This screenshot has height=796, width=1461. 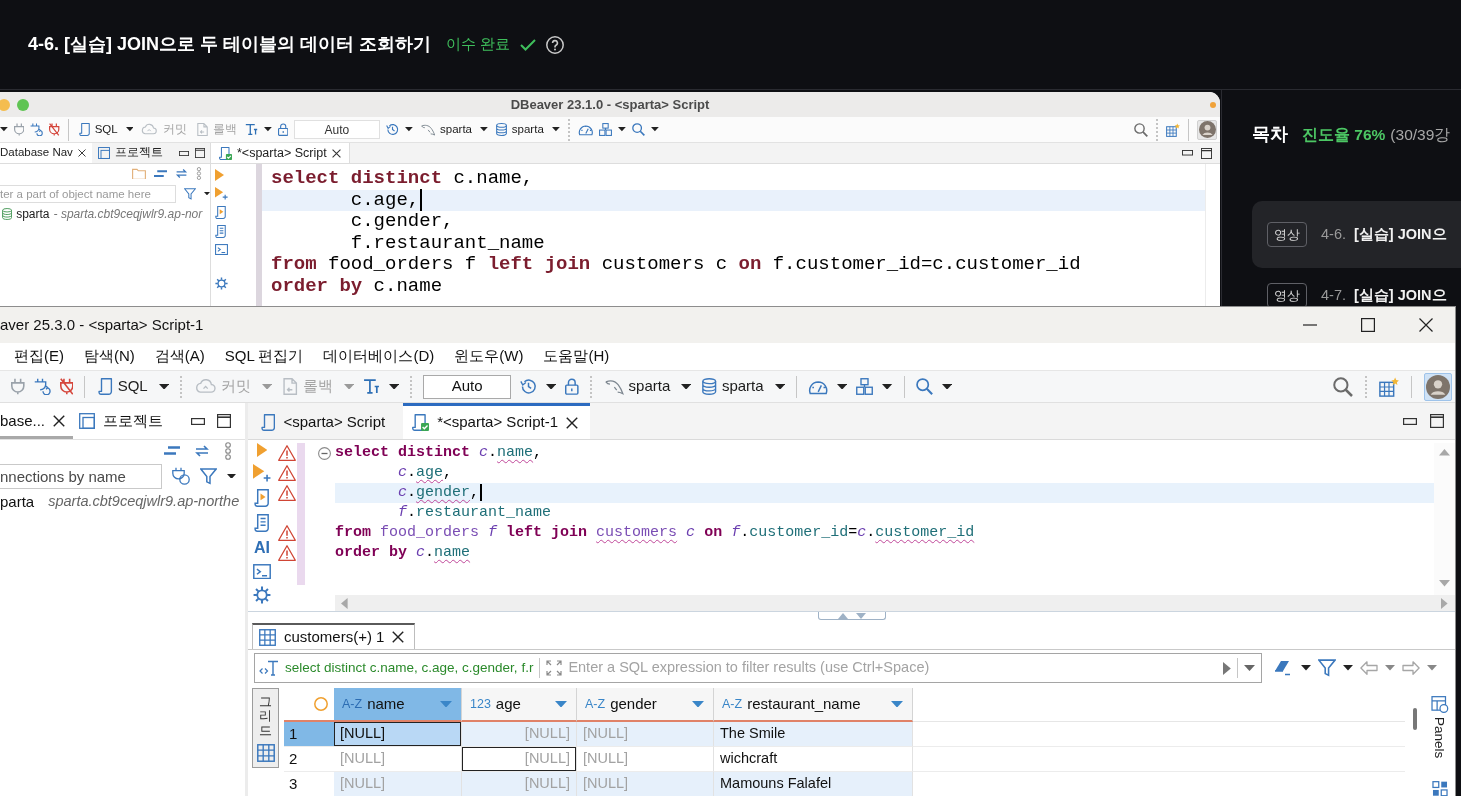 What do you see at coordinates (606, 129) in the screenshot?
I see `boxes-icon` at bounding box center [606, 129].